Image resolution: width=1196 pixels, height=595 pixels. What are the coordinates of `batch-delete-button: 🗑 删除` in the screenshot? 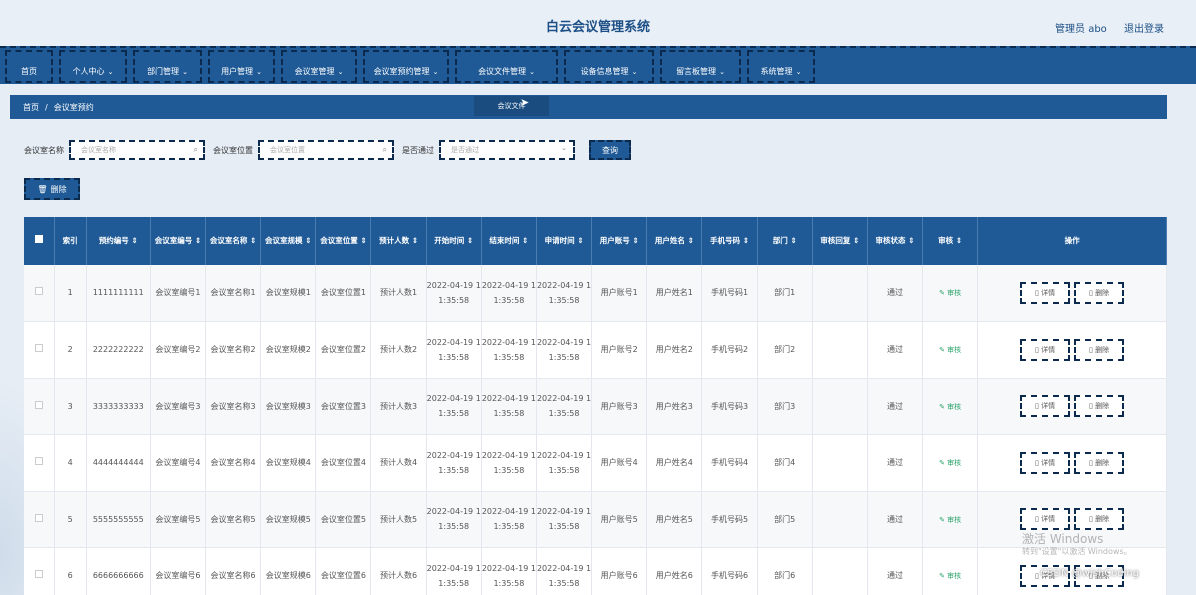 It's located at (52, 189).